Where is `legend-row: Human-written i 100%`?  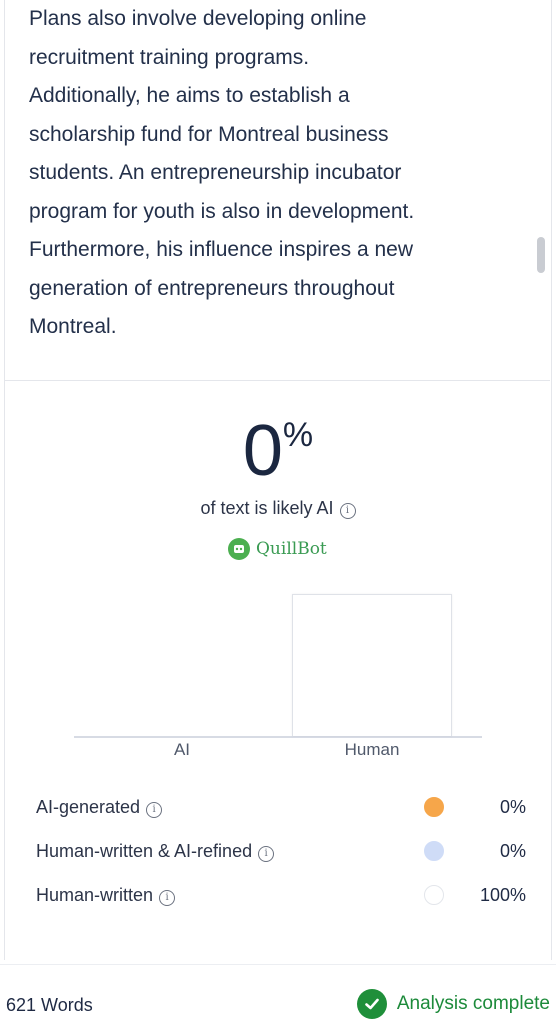 legend-row: Human-written i 100% is located at coordinates (281, 895).